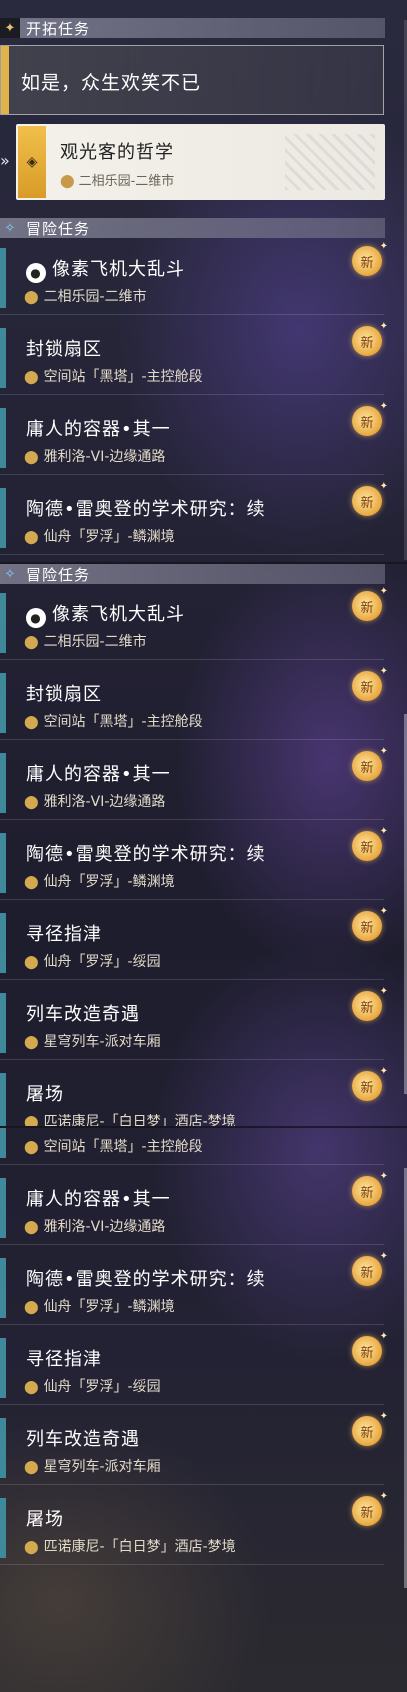  I want to click on selected-quest-item: ◈ 观光客的哲学 ⬤ 二相乐园-二维市, so click(200, 162).